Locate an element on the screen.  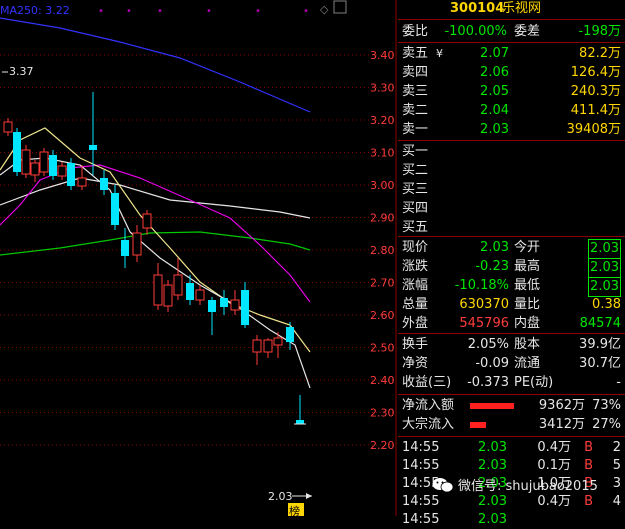
flow-row: 大宗流入 3412万 27% is located at coordinates (511, 425).